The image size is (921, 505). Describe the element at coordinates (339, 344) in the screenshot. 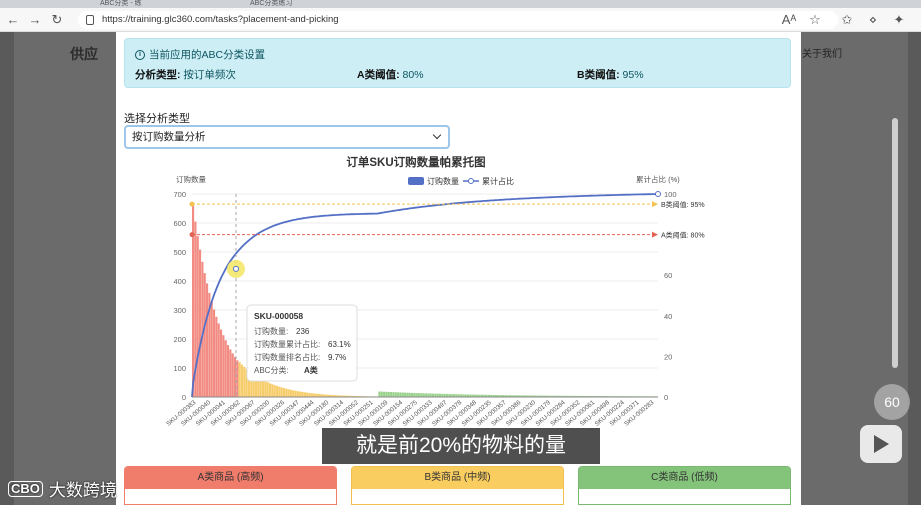

I see `tooltip-row-value: 63.1%` at that location.